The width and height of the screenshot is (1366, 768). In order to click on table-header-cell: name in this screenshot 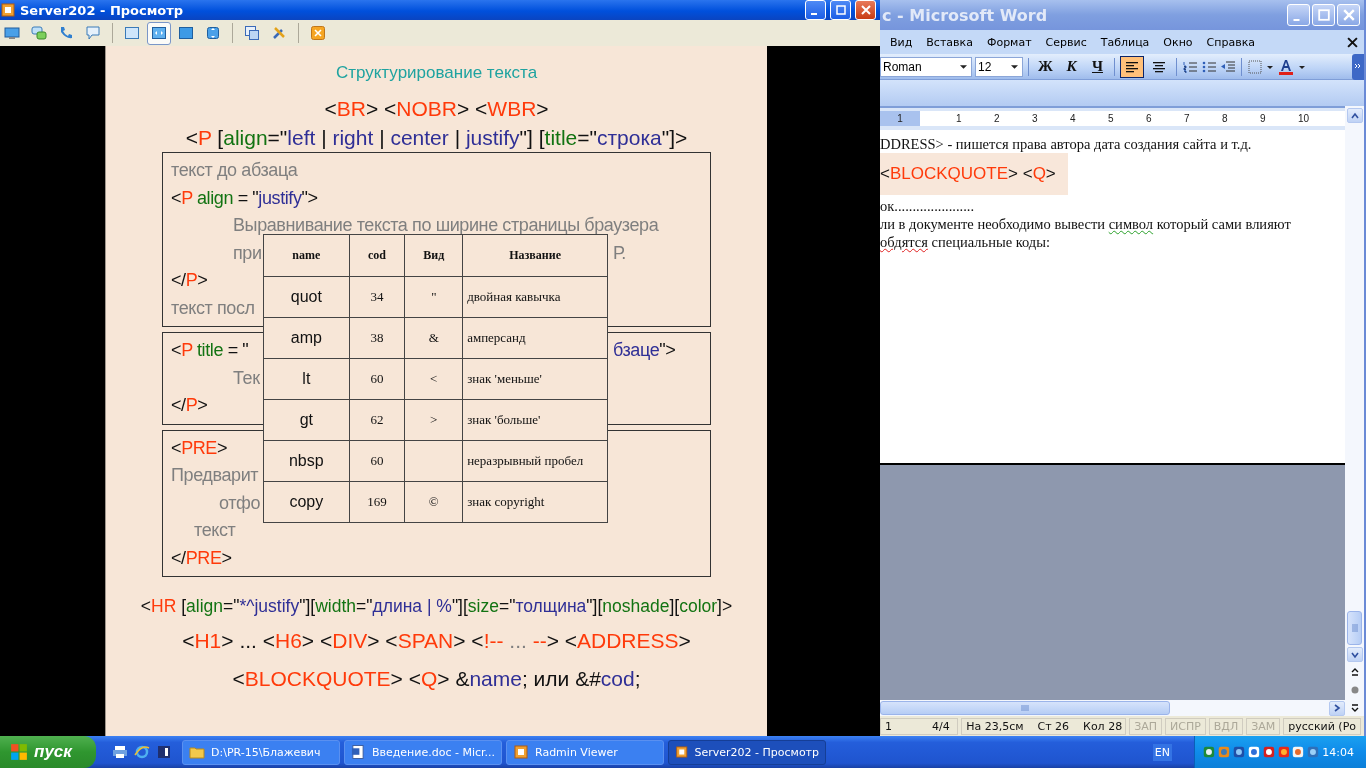, I will do `click(306, 255)`.